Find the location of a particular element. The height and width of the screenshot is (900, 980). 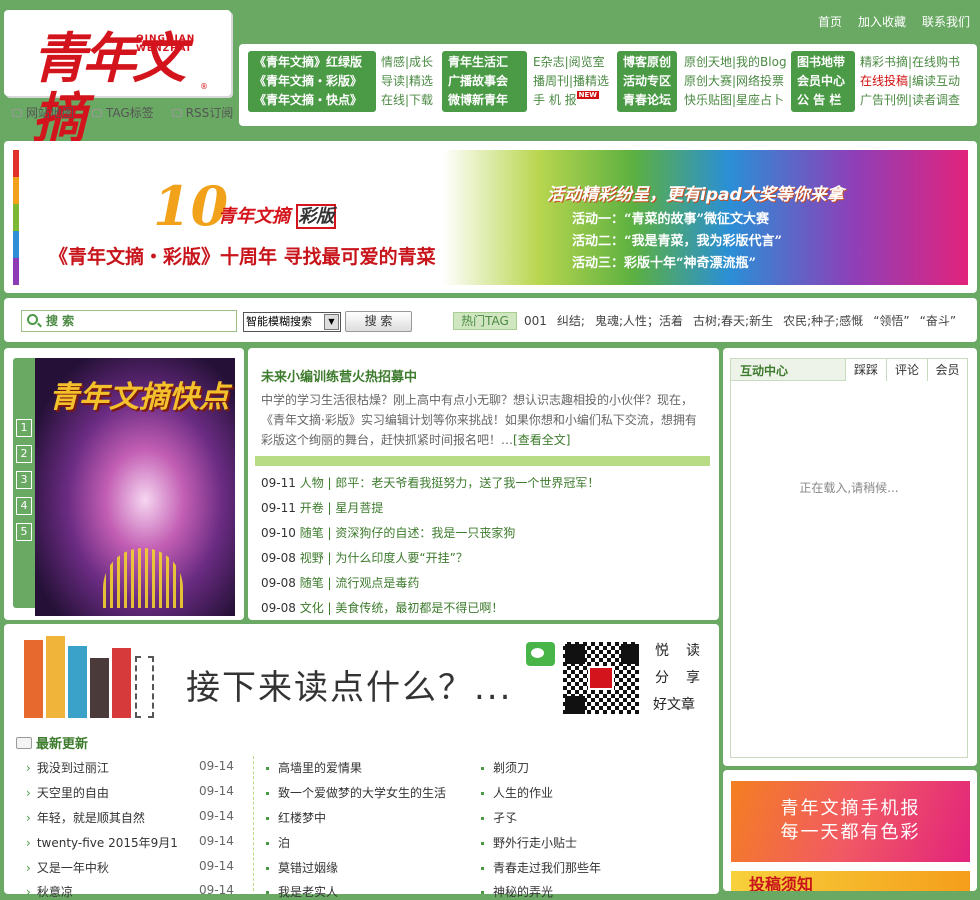

latest-item: 泊 is located at coordinates (278, 842).